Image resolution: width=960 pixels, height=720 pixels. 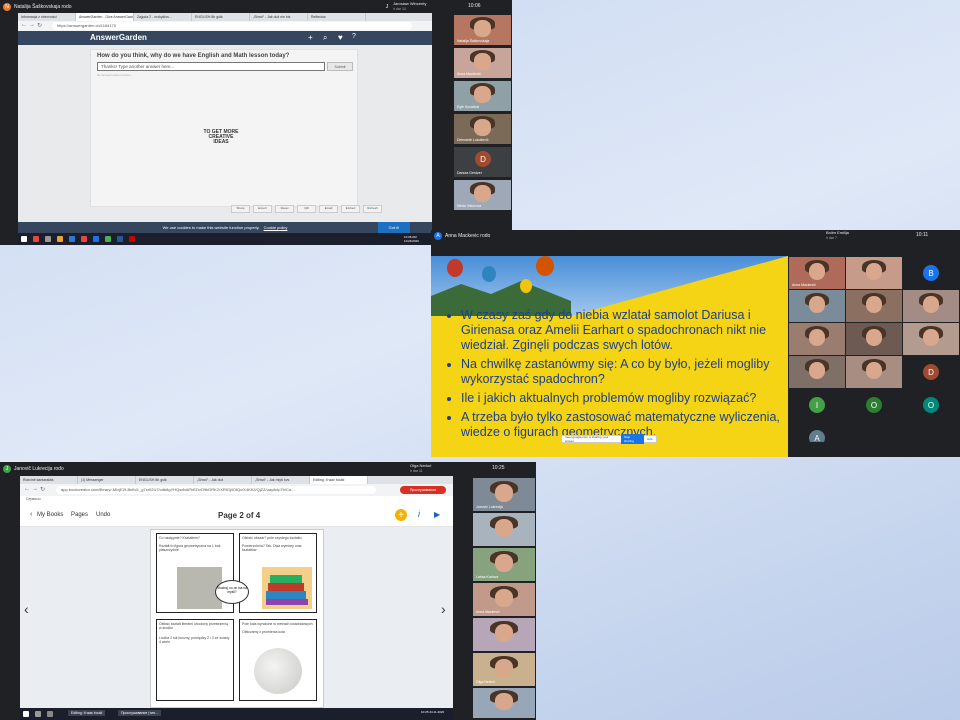 I want to click on ag-logo: AnswerGarden, so click(x=118, y=37).